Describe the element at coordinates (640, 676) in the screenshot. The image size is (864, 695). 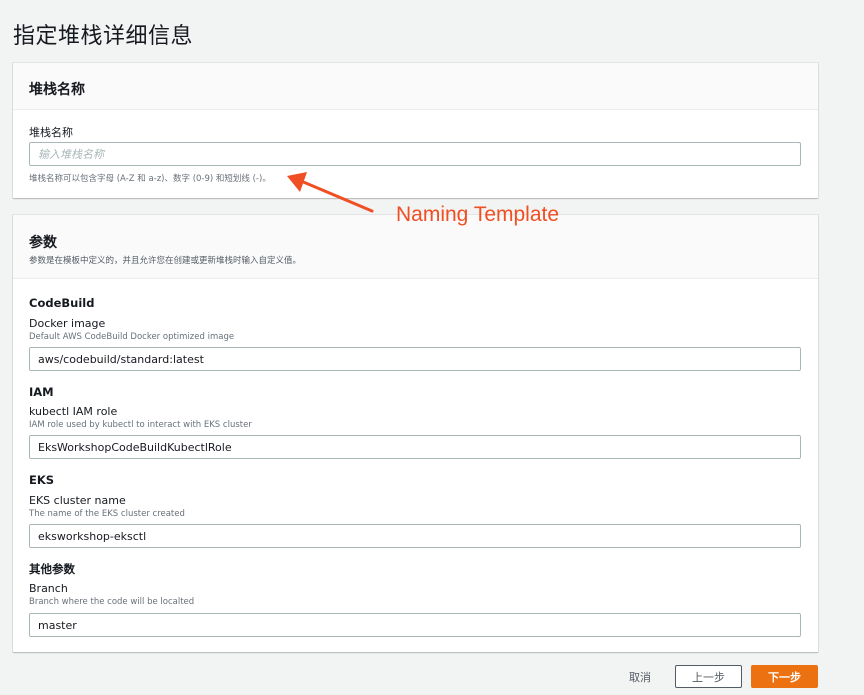
I see `cancel-button: 取消` at that location.